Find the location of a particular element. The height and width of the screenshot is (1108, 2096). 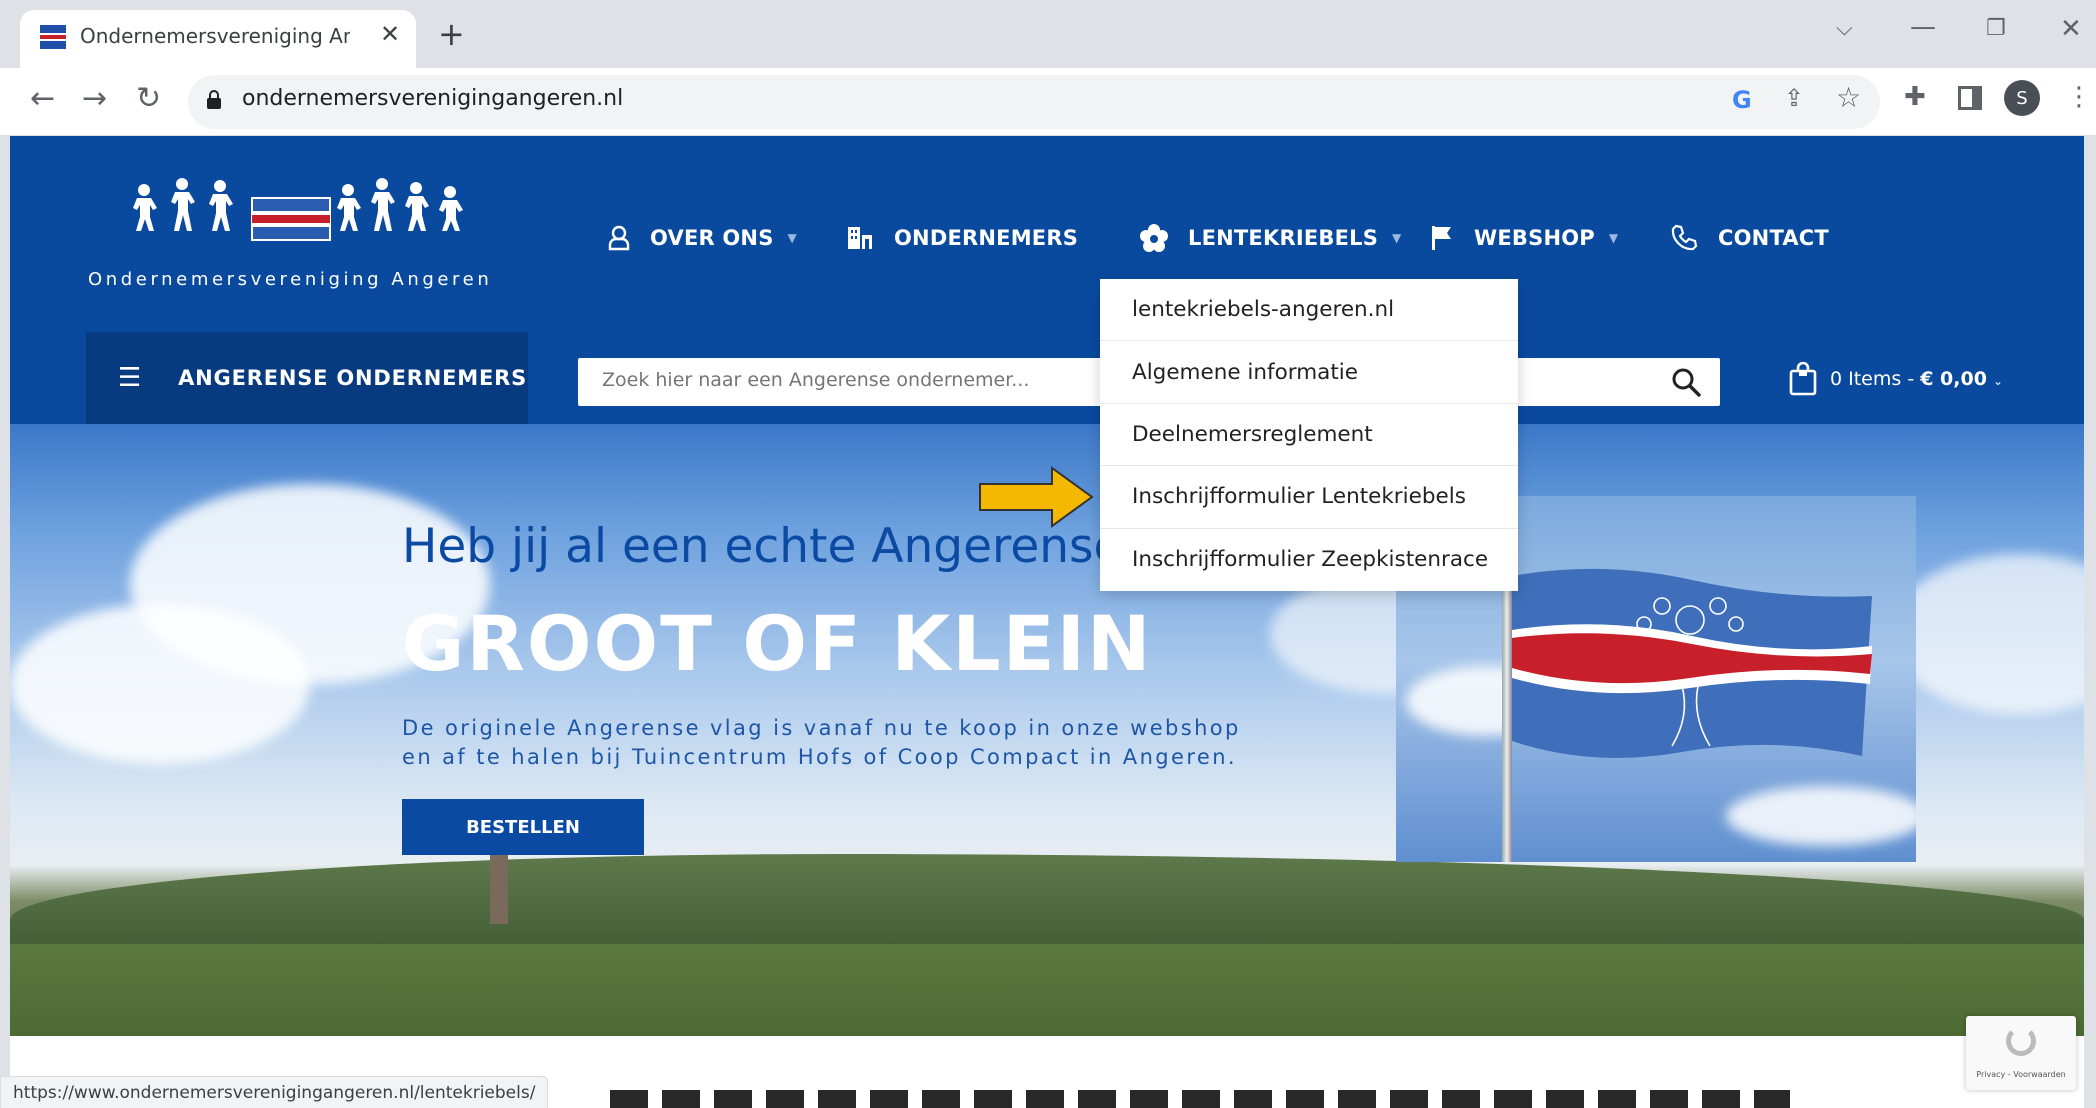

category-label: ANGERENSE ONDERNEMERS is located at coordinates (353, 378).